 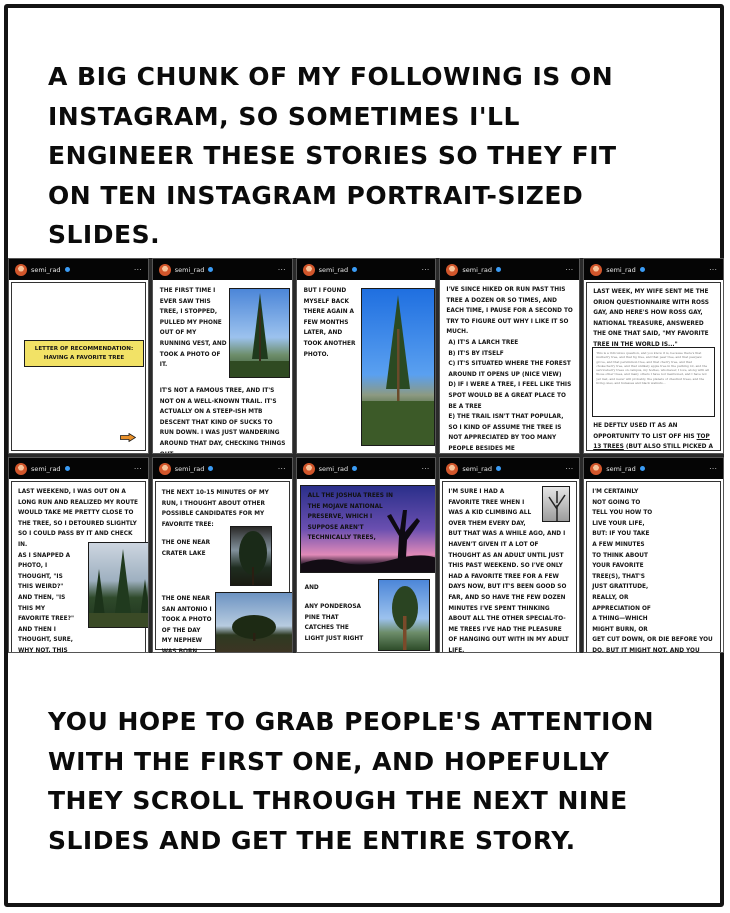 I want to click on childhood-tree-photo, so click(x=556, y=504).